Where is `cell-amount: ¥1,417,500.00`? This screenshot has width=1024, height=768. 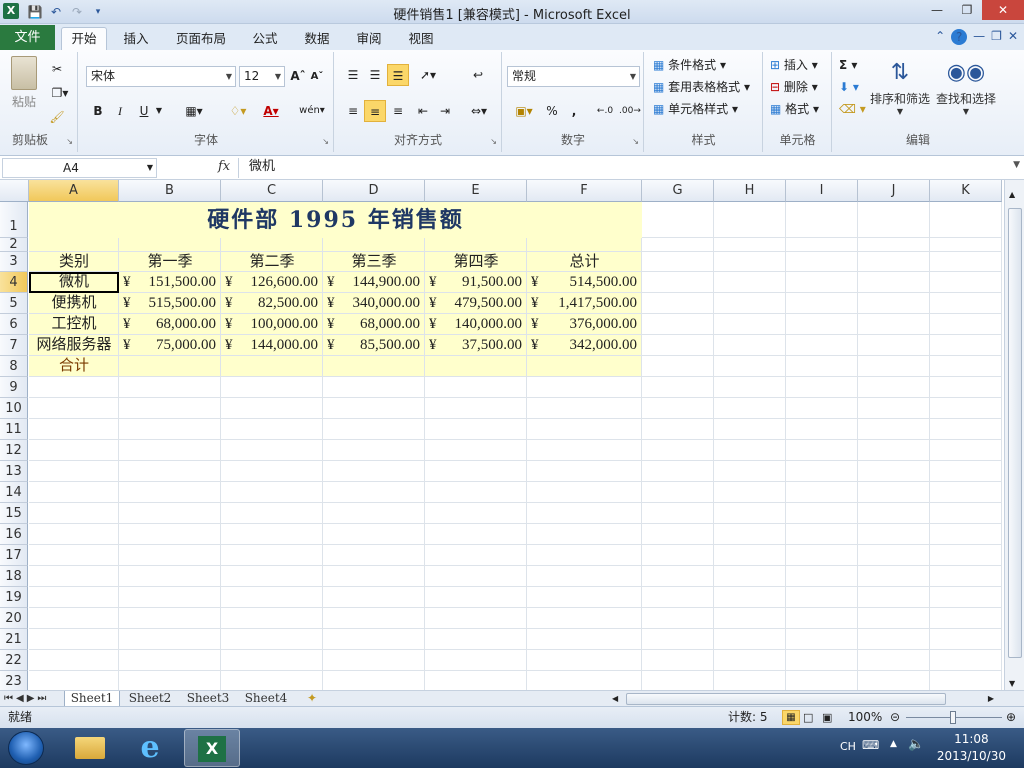
cell-amount: ¥1,417,500.00 is located at coordinates (584, 303).